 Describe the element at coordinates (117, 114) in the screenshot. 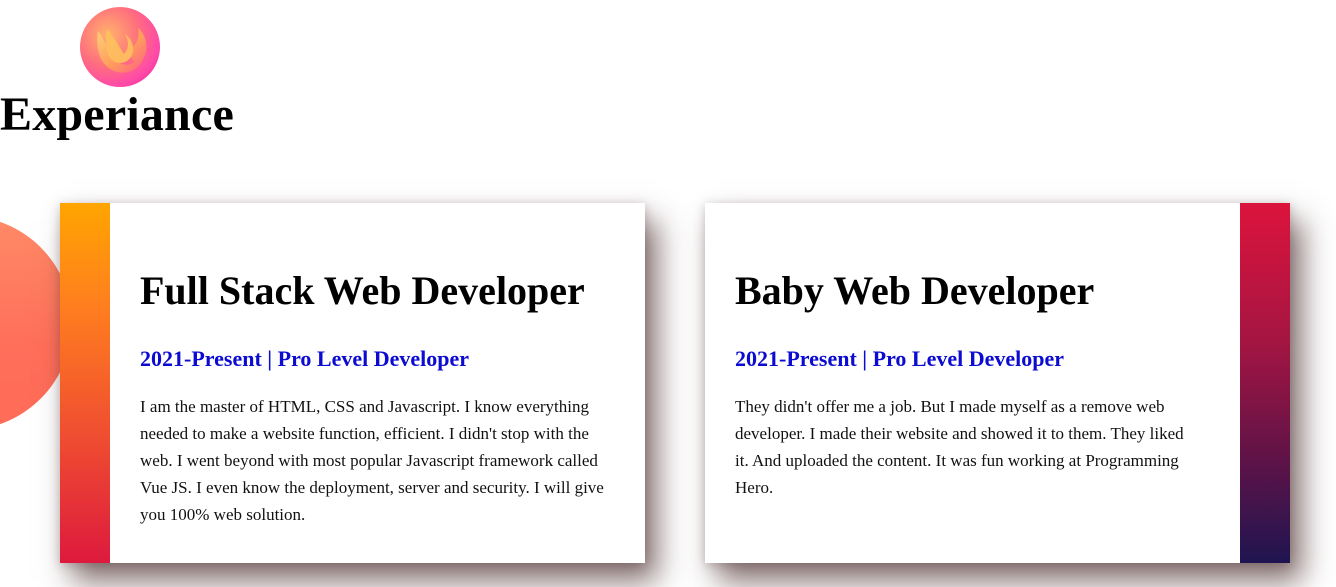

I see `section-title: Experiance` at that location.